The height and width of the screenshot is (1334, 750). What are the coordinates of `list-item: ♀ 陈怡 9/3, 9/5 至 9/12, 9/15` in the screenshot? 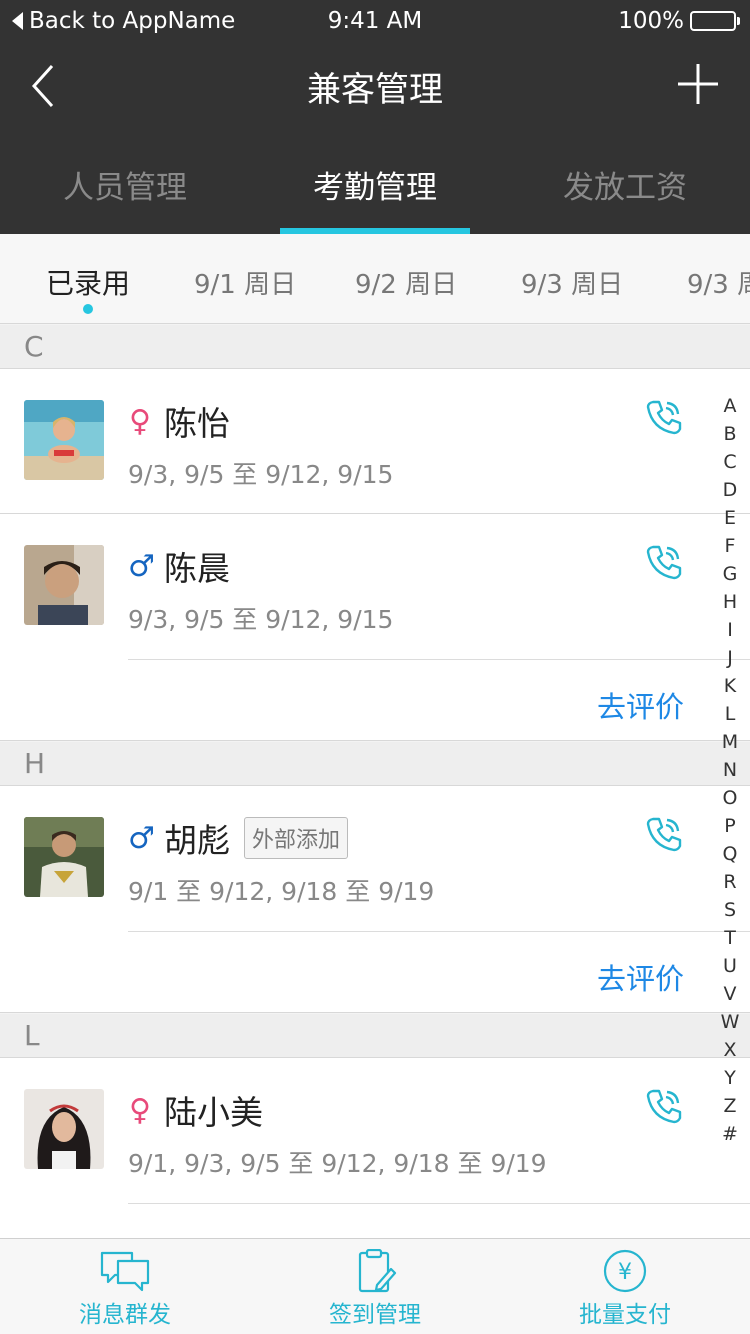 It's located at (375, 441).